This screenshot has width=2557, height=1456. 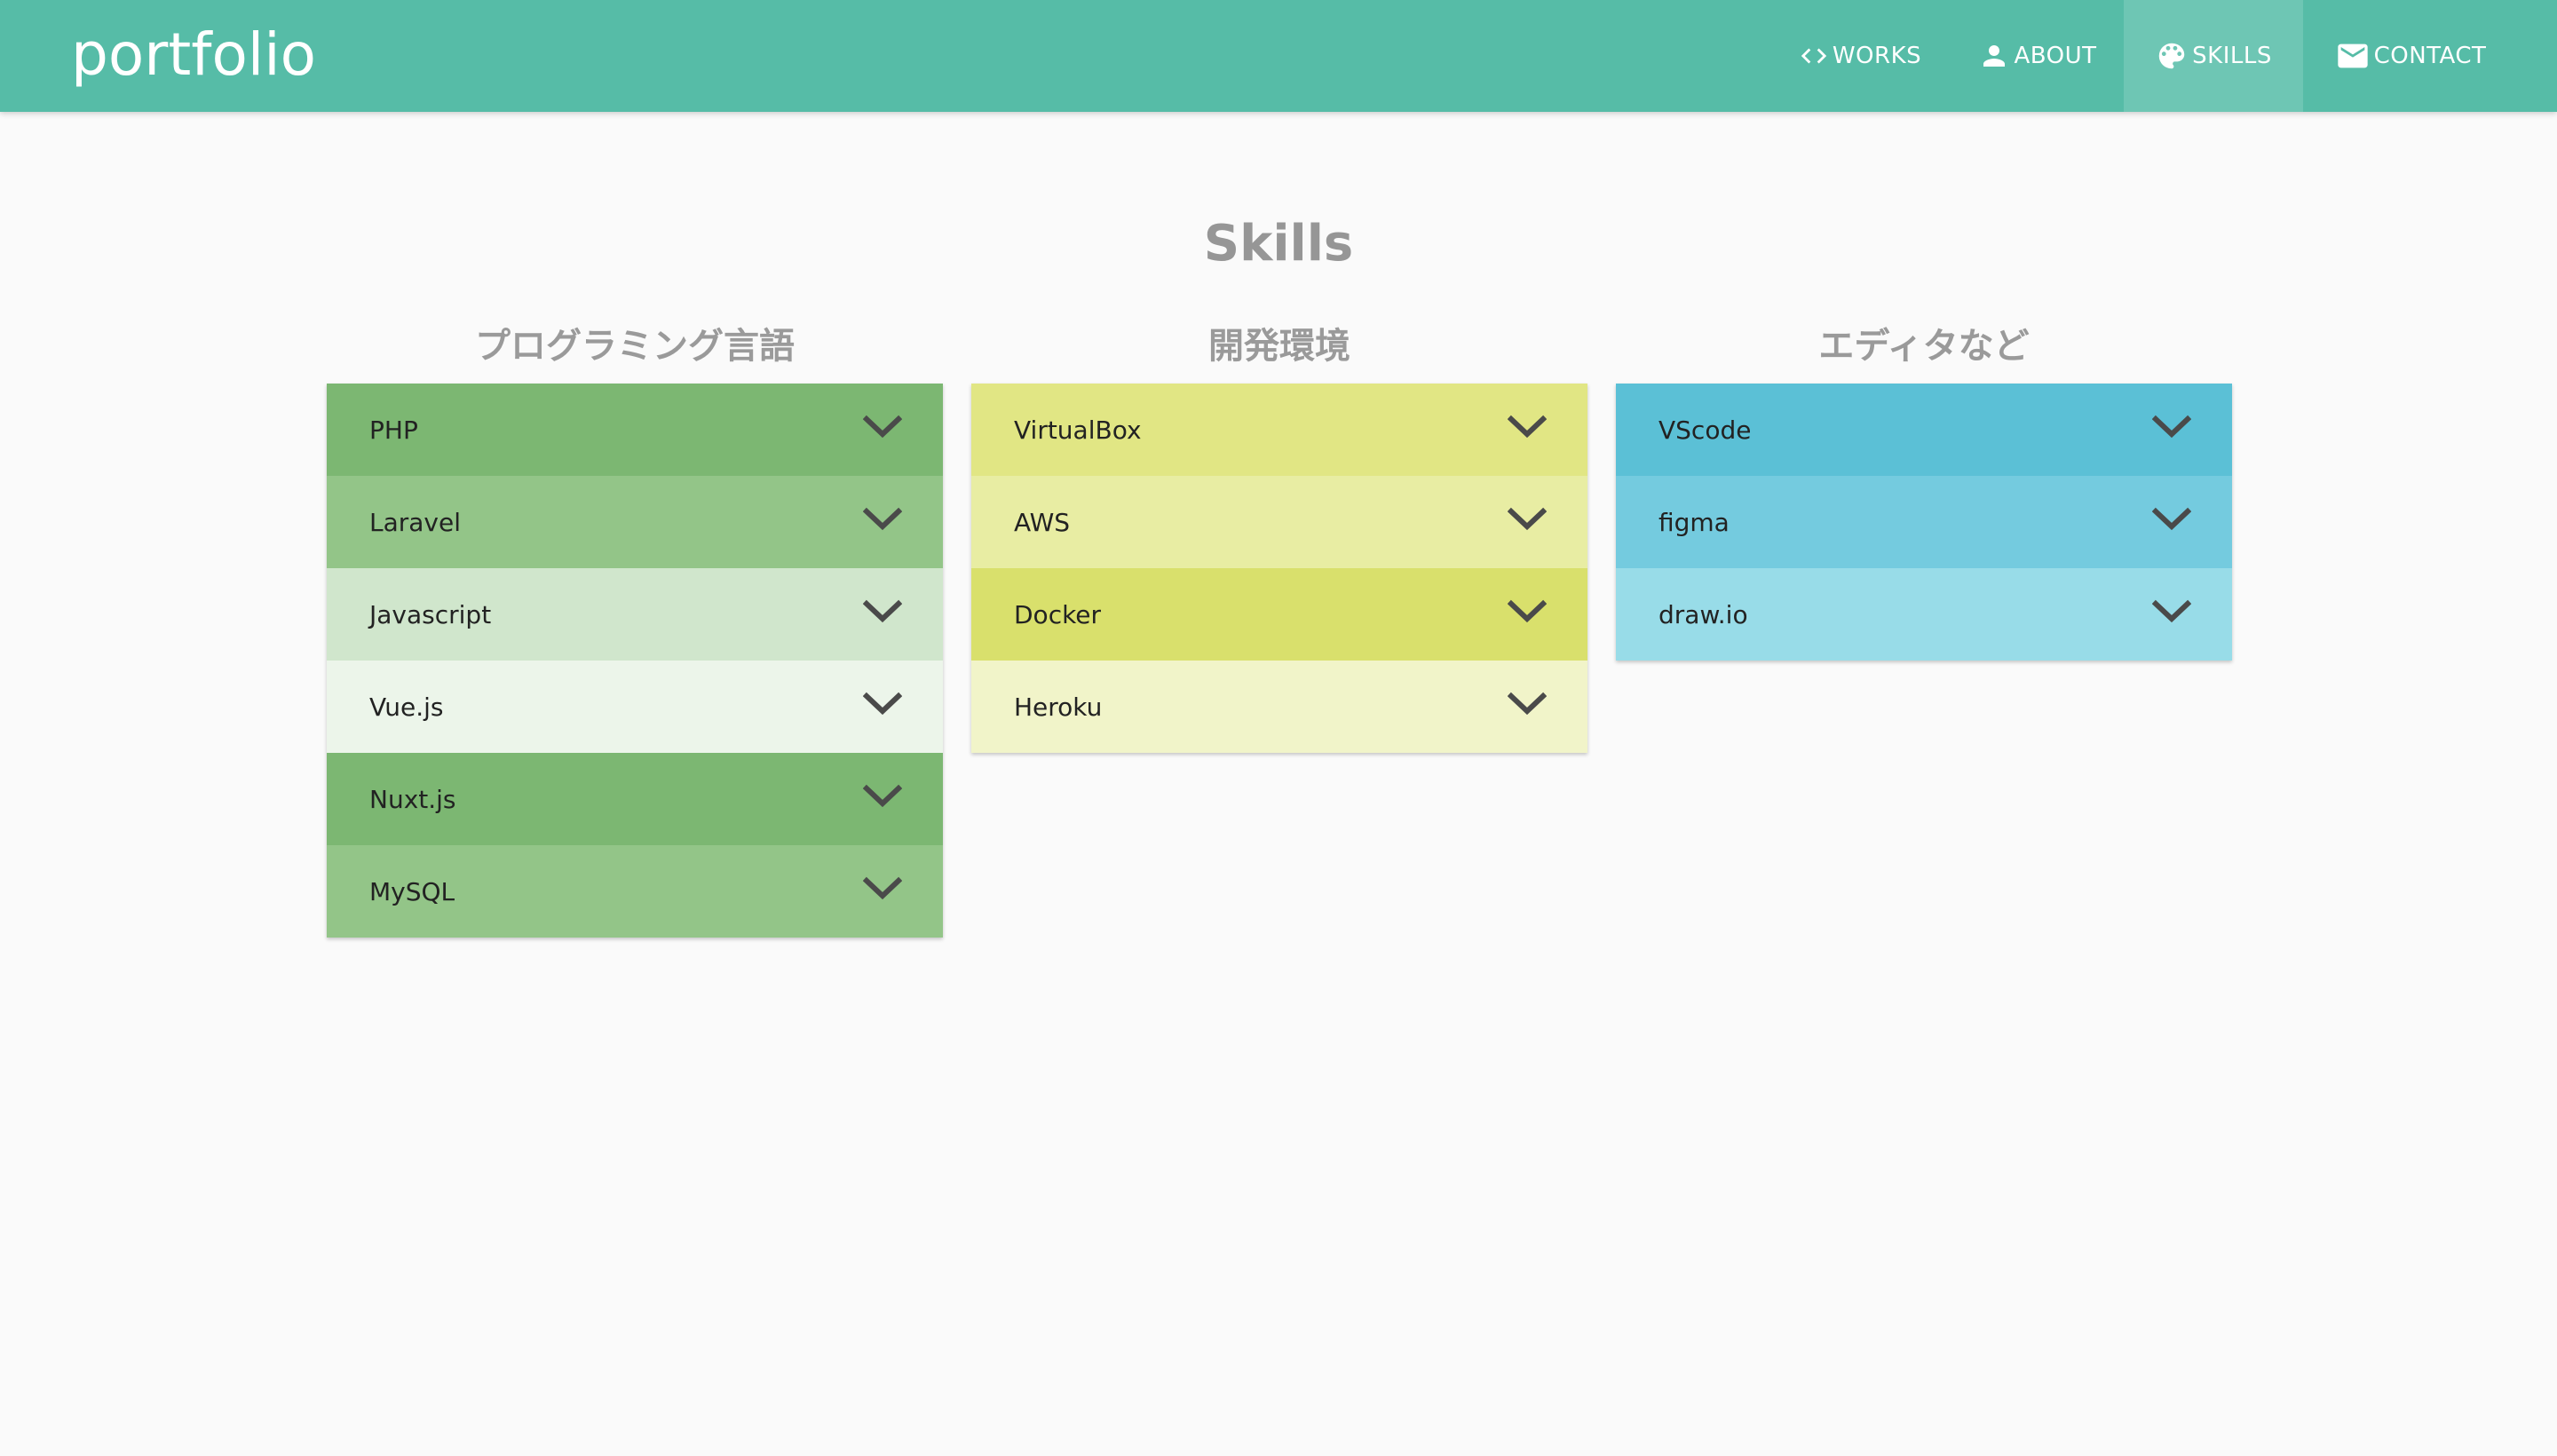 I want to click on page-title: Skills, so click(x=1278, y=244).